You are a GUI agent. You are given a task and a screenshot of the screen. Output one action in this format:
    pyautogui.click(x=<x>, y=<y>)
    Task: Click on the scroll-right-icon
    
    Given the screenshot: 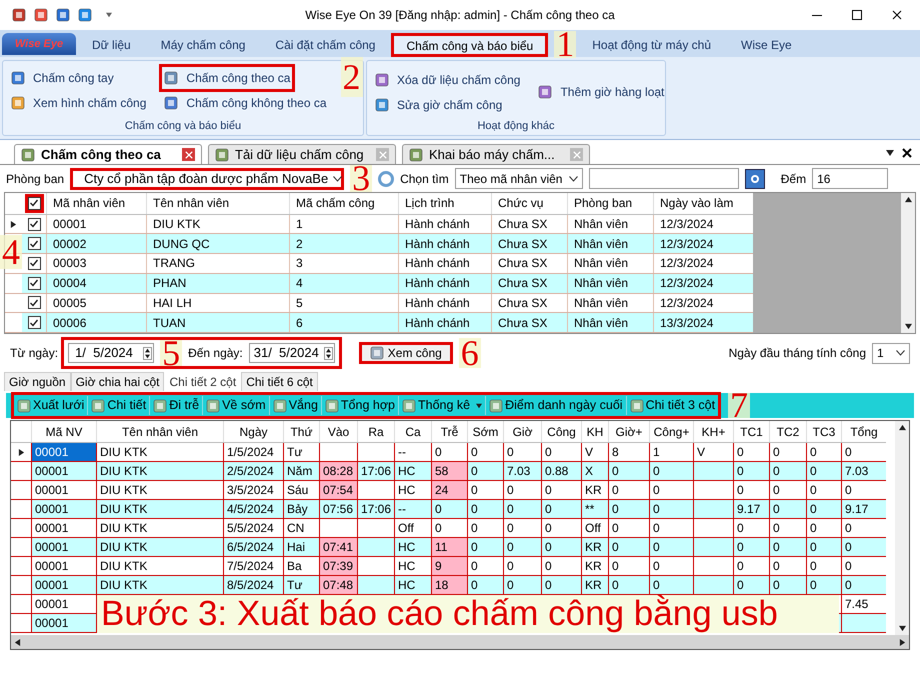 What is the action you would take?
    pyautogui.click(x=902, y=642)
    